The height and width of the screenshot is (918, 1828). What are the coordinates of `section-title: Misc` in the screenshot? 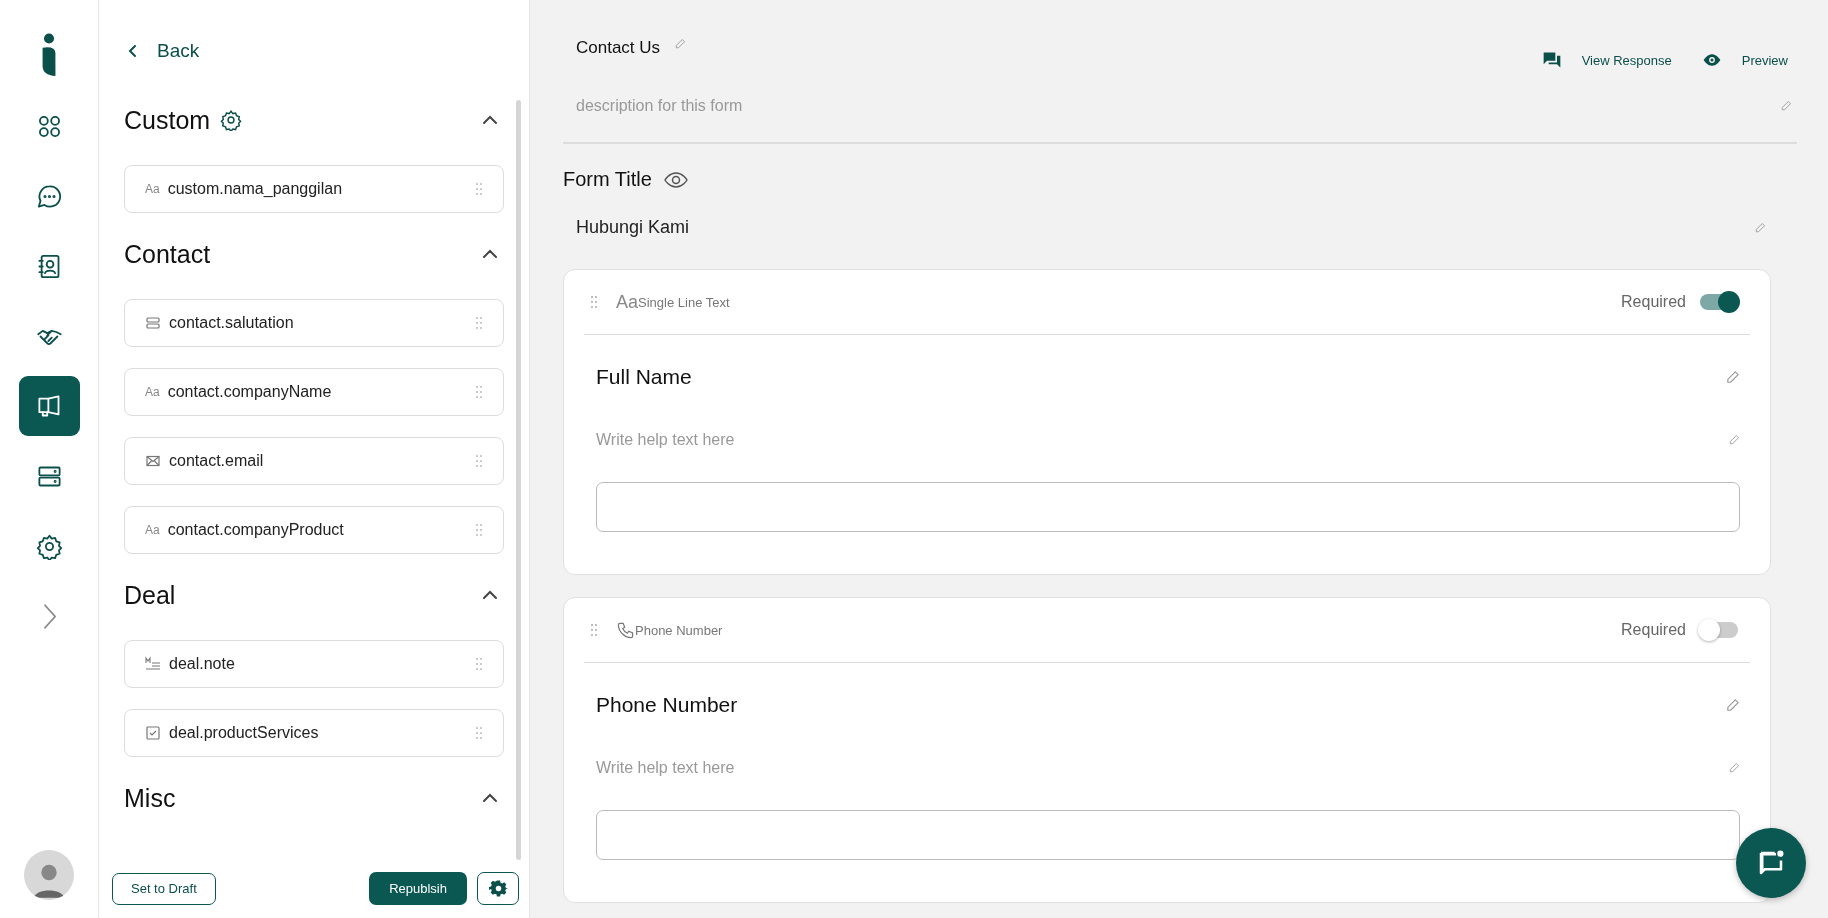 It's located at (150, 798).